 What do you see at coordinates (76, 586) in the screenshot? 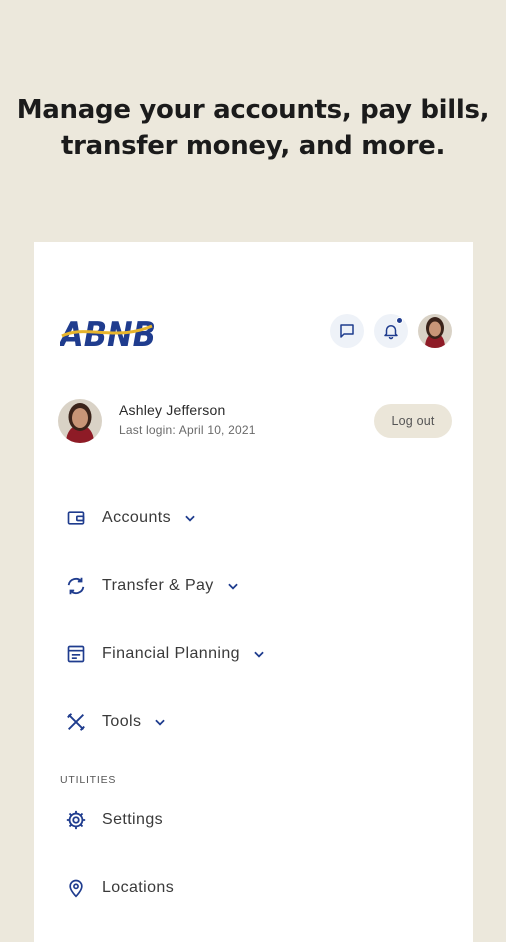
I see `transfer-icon` at bounding box center [76, 586].